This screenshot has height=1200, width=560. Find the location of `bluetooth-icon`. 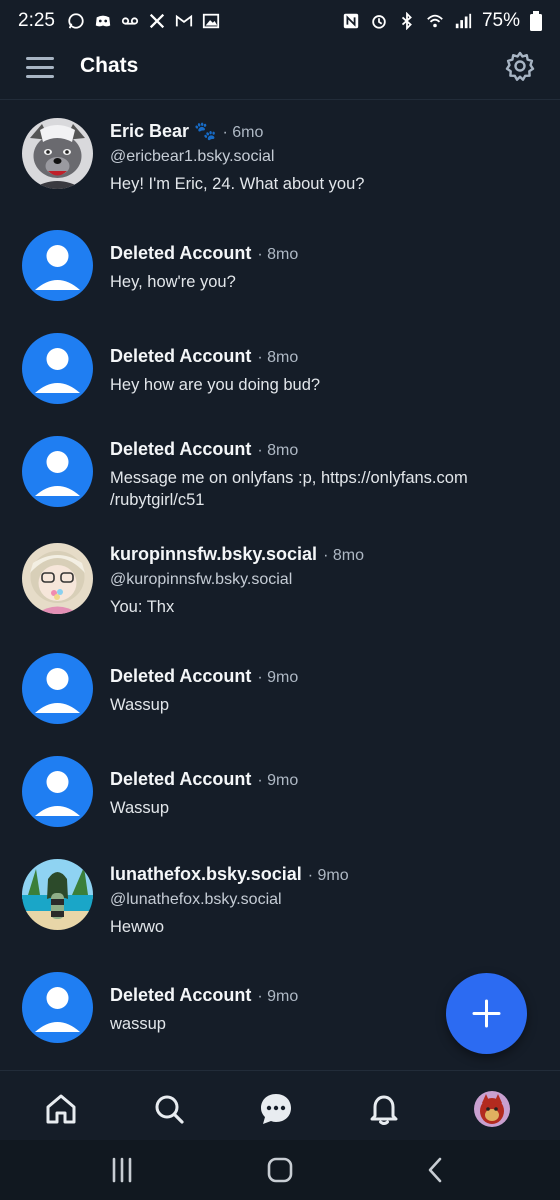

bluetooth-icon is located at coordinates (406, 21).